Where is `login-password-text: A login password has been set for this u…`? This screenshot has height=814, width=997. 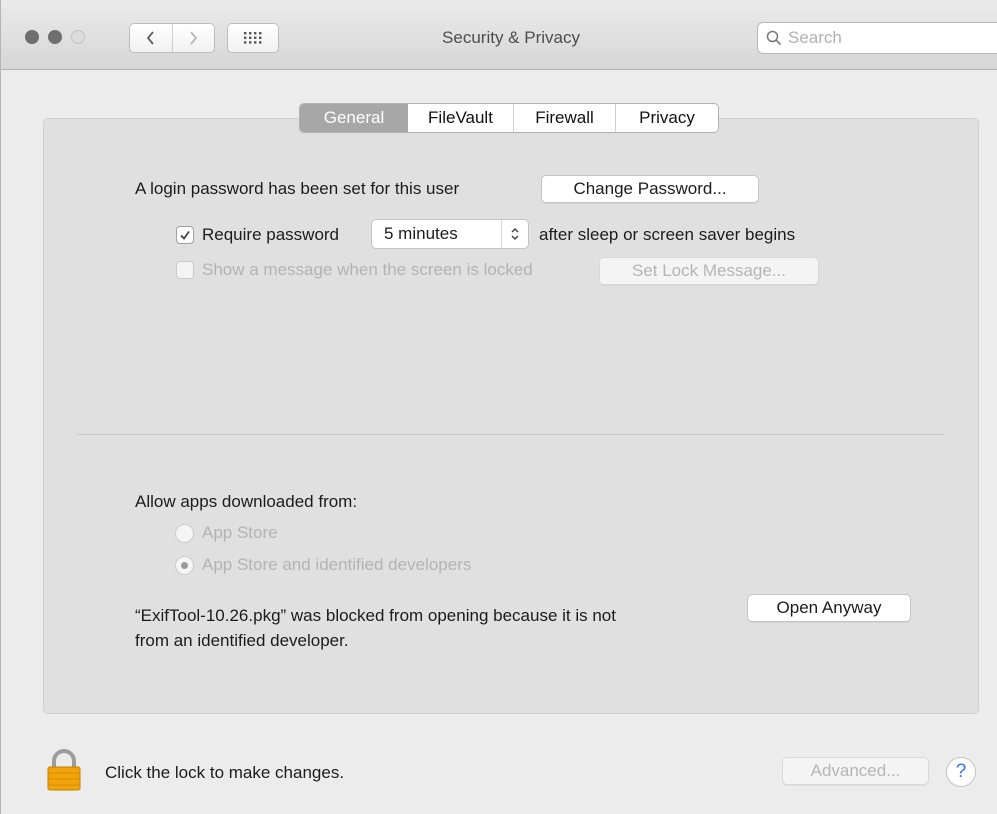 login-password-text: A login password has been set for this u… is located at coordinates (297, 188).